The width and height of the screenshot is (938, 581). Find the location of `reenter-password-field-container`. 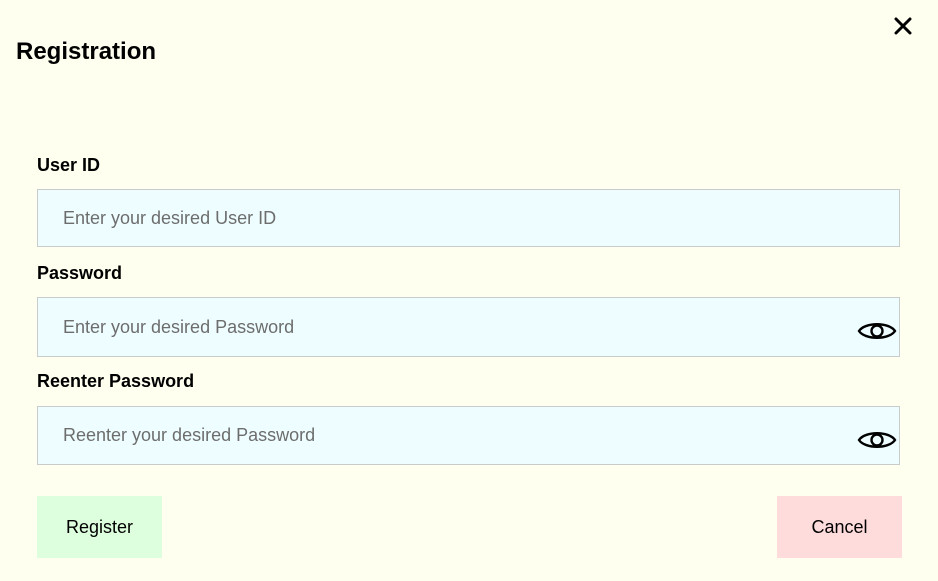

reenter-password-field-container is located at coordinates (468, 435).